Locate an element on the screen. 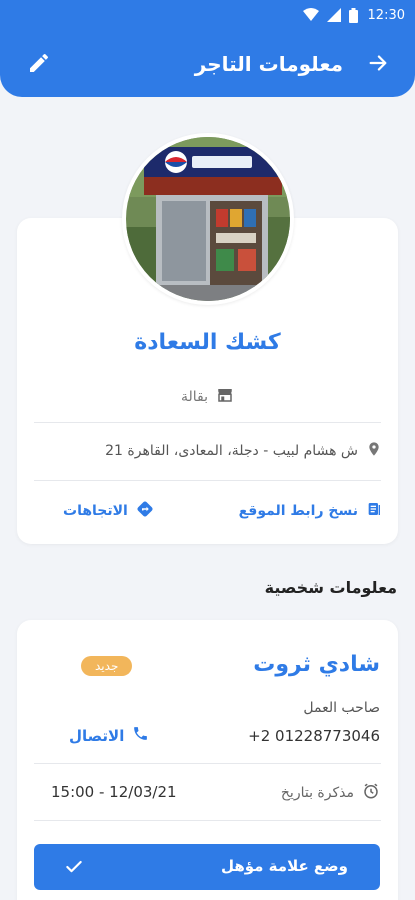  app-header: 12:30 معلومات التاجر is located at coordinates (207, 48).